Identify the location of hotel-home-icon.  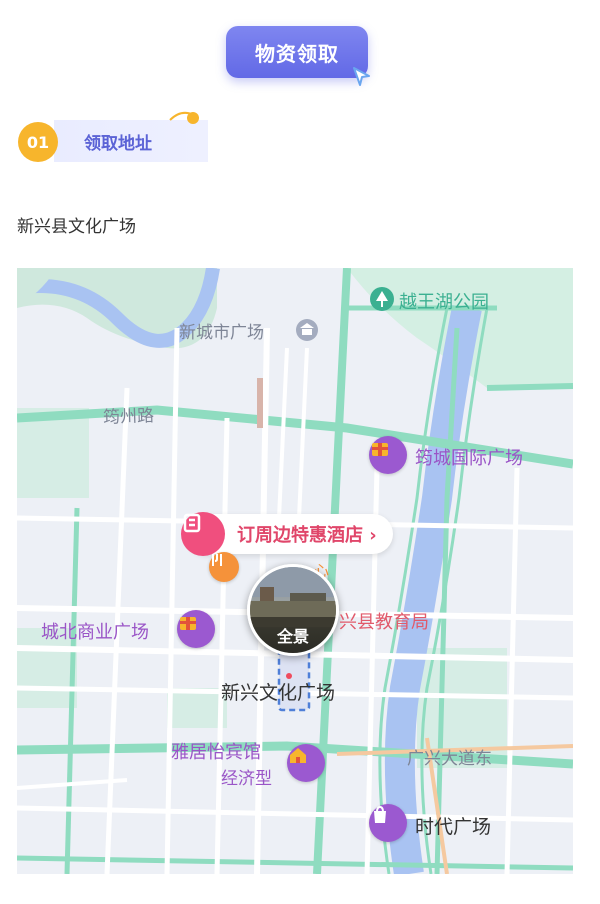
(306, 763).